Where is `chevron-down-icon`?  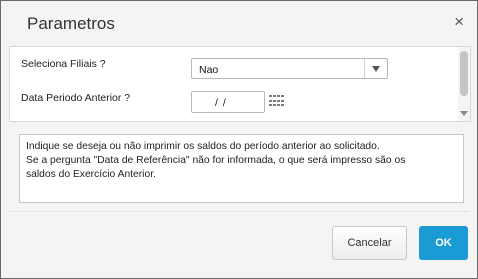
chevron-down-icon is located at coordinates (376, 69).